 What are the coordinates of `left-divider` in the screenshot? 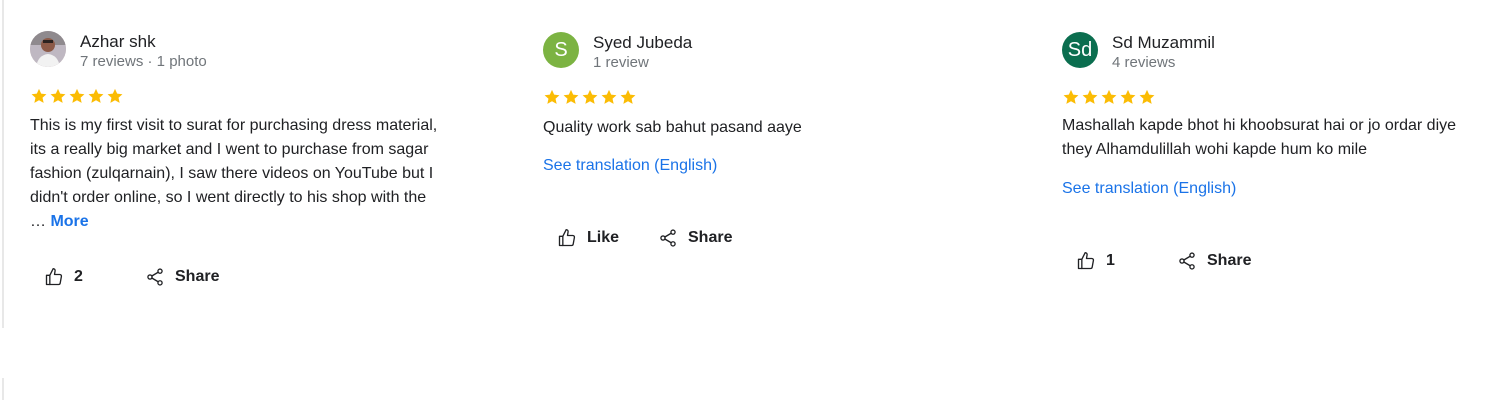 It's located at (3, 164).